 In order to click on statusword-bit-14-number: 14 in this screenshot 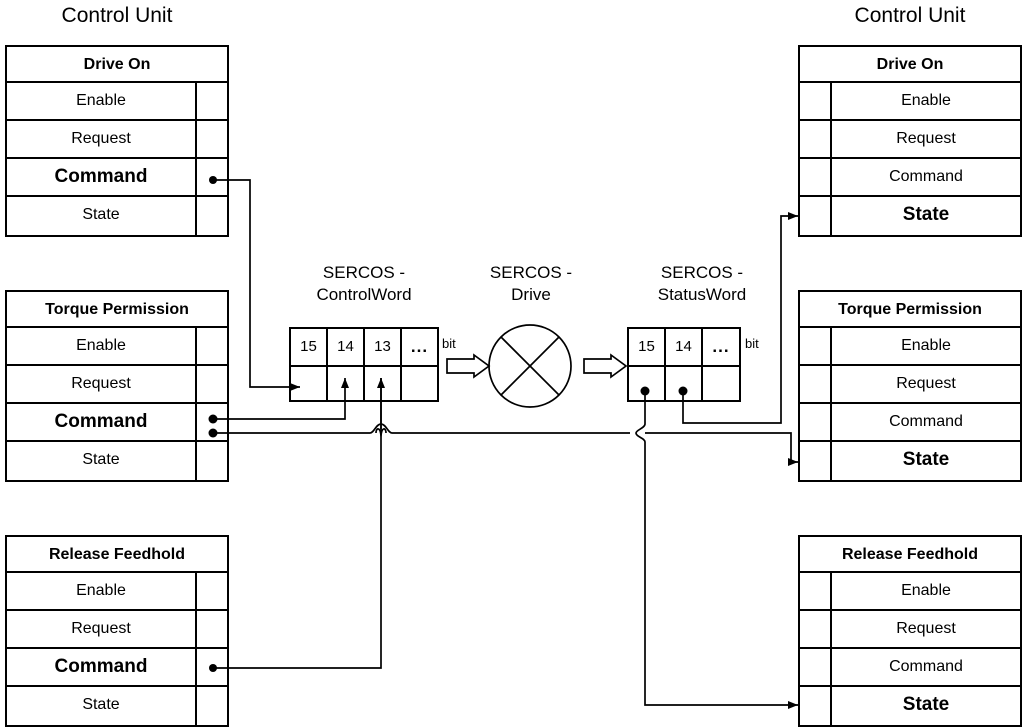, I will do `click(683, 348)`.